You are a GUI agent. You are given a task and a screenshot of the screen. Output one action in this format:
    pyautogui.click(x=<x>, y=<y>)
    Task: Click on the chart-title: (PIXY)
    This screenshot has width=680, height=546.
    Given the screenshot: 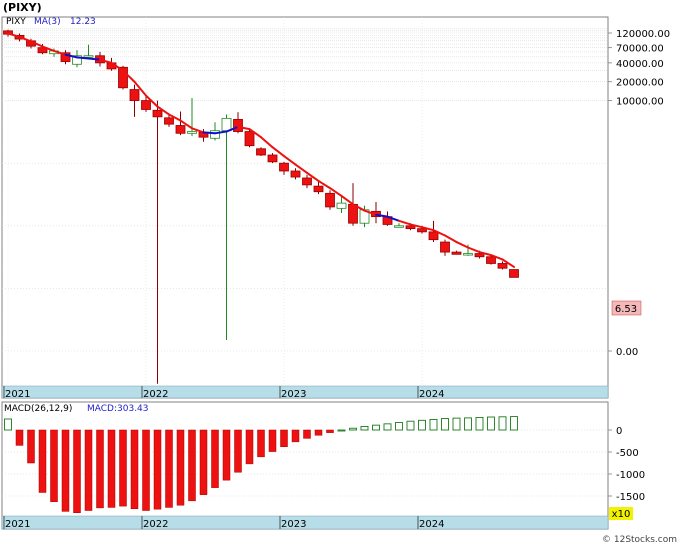 What is the action you would take?
    pyautogui.click(x=22, y=7)
    